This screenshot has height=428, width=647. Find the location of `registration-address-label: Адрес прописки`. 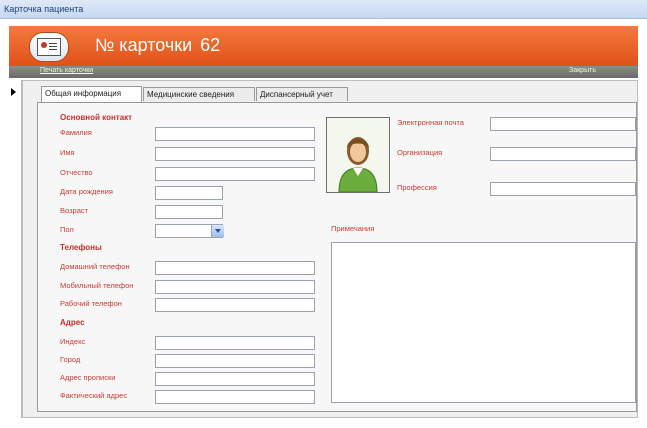

registration-address-label: Адрес прописки is located at coordinates (88, 377).